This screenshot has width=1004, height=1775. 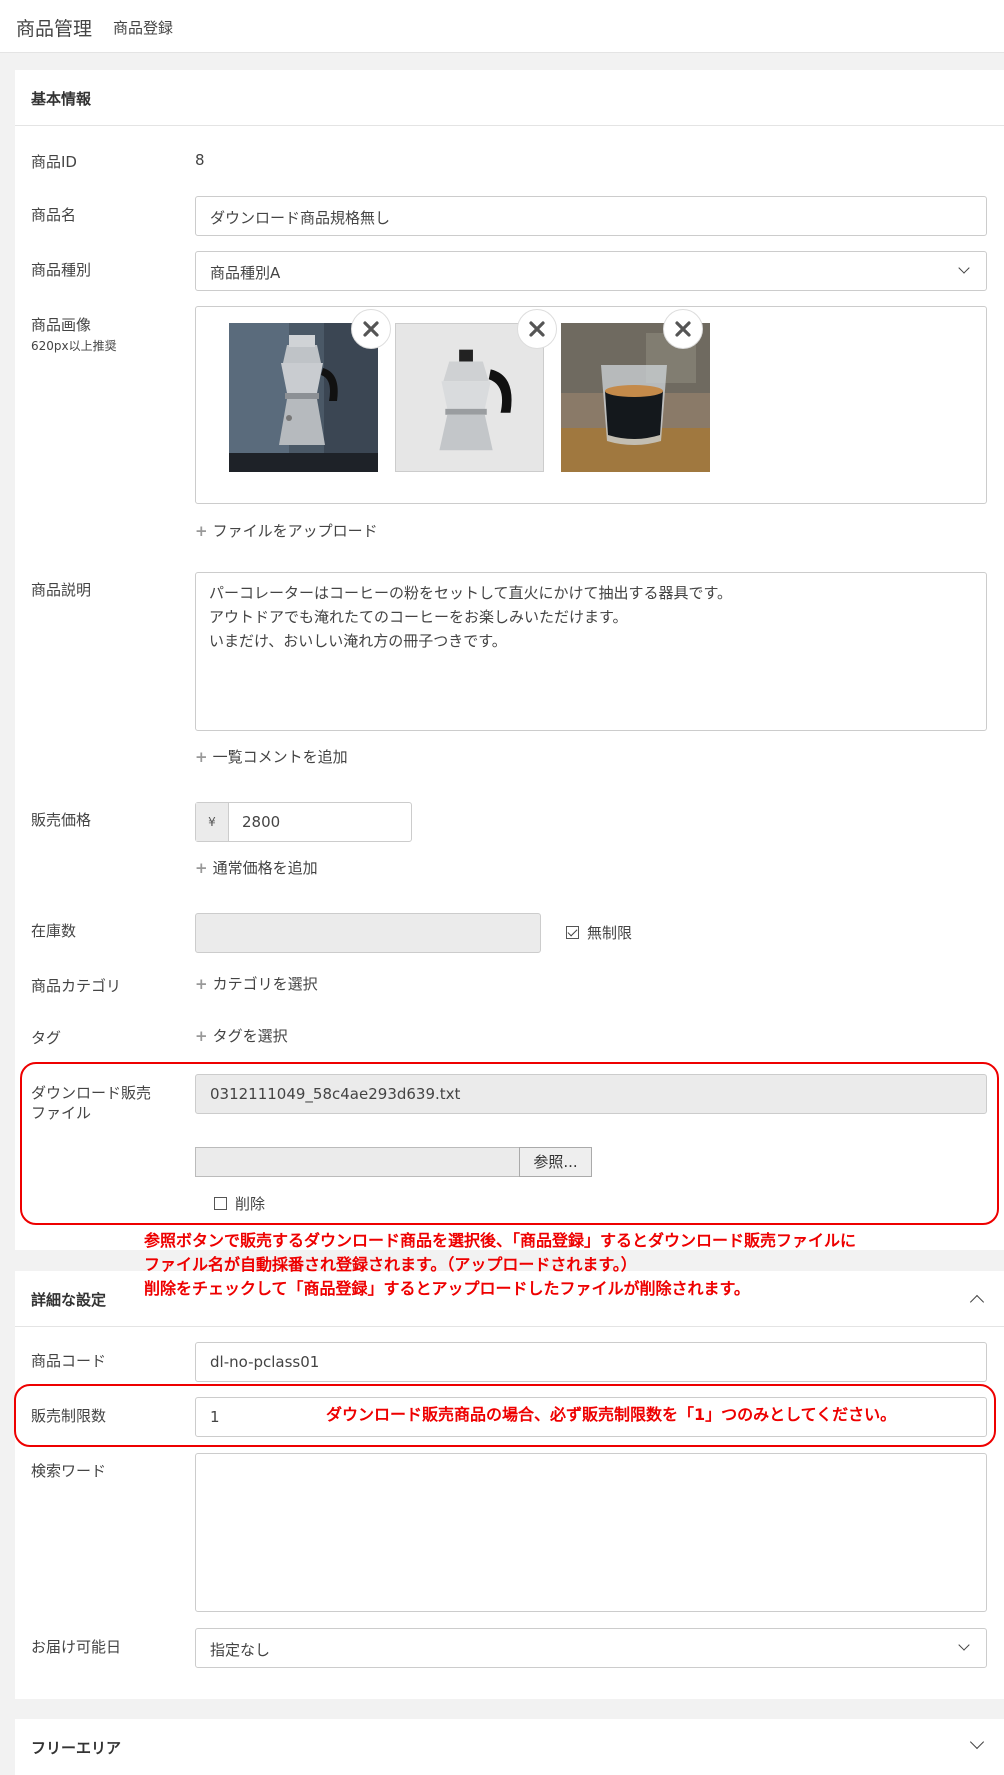 I want to click on description-line-2: アウトドアでも淹れたてのコーヒーをお楽しみいただけます。, so click(x=418, y=617).